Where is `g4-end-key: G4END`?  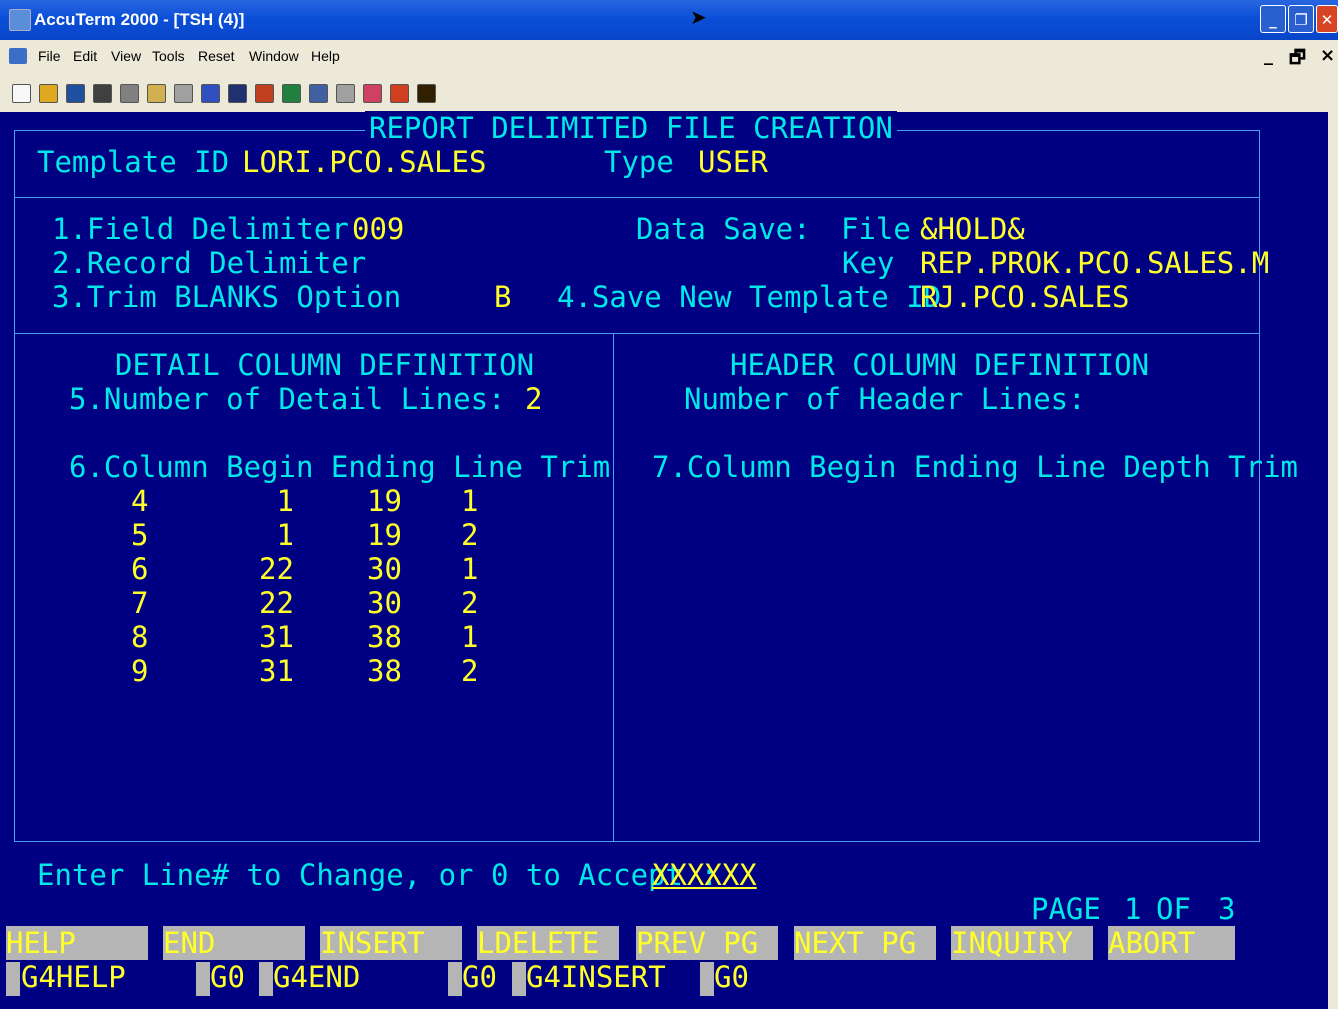 g4-end-key: G4END is located at coordinates (316, 977).